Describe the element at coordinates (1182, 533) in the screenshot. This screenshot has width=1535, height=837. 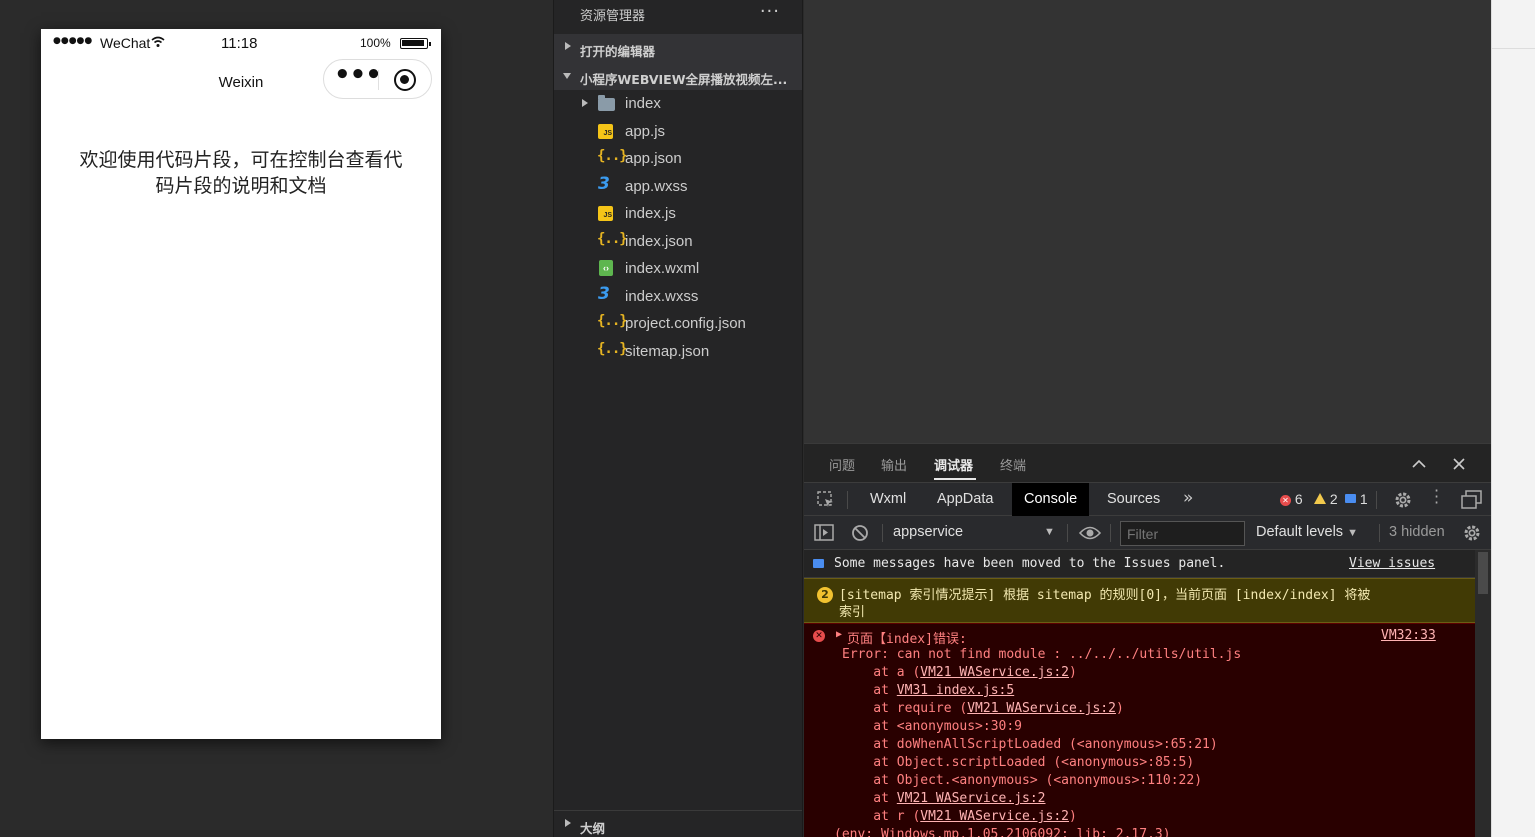
I see `console-filter-input` at that location.